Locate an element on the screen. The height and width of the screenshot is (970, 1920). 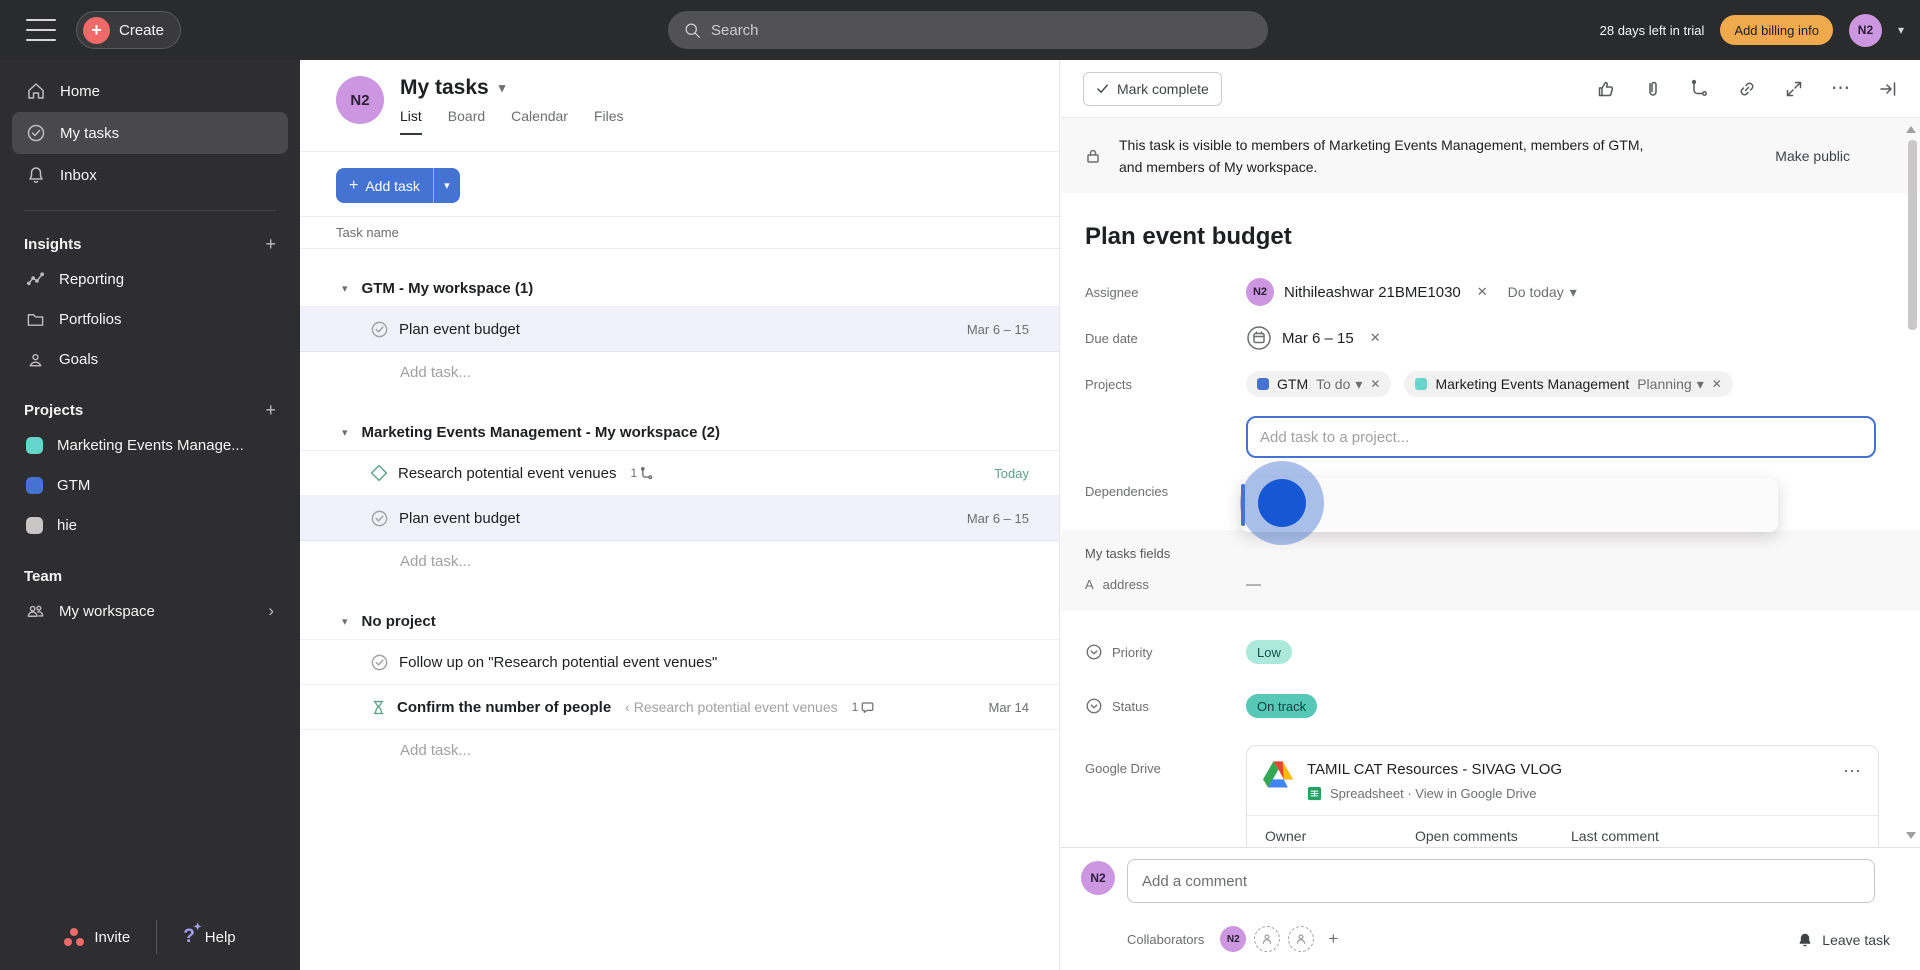
people-icon is located at coordinates (35, 611).